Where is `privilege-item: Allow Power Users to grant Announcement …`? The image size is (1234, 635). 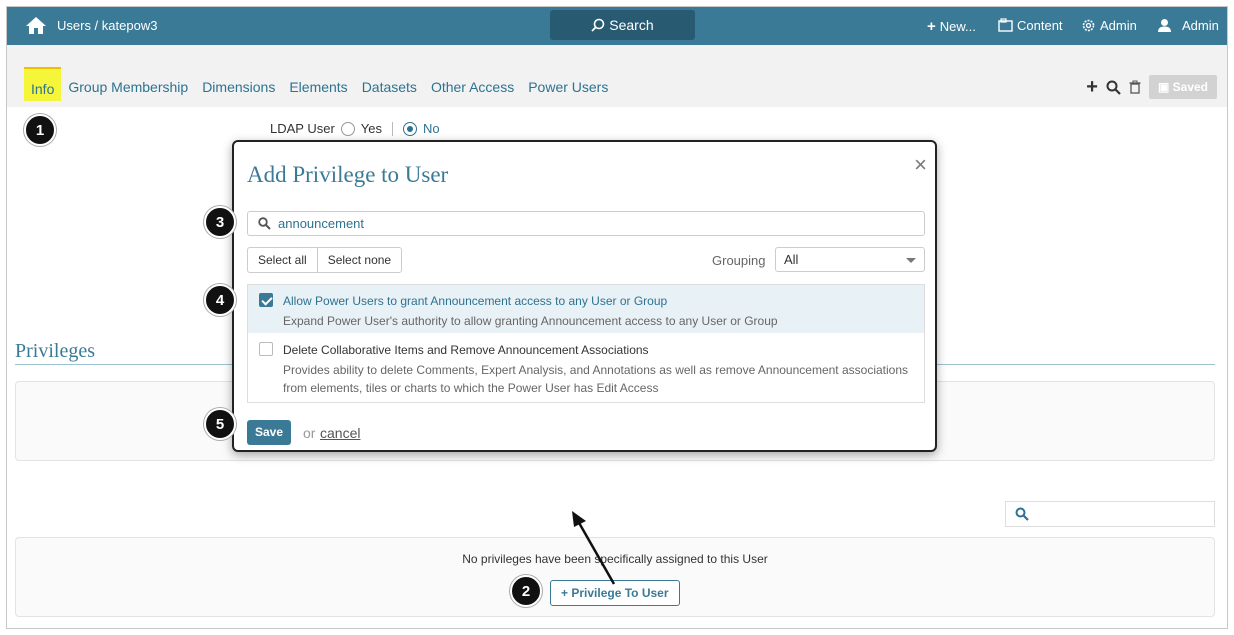
privilege-item: Allow Power Users to grant Announcement … is located at coordinates (586, 309).